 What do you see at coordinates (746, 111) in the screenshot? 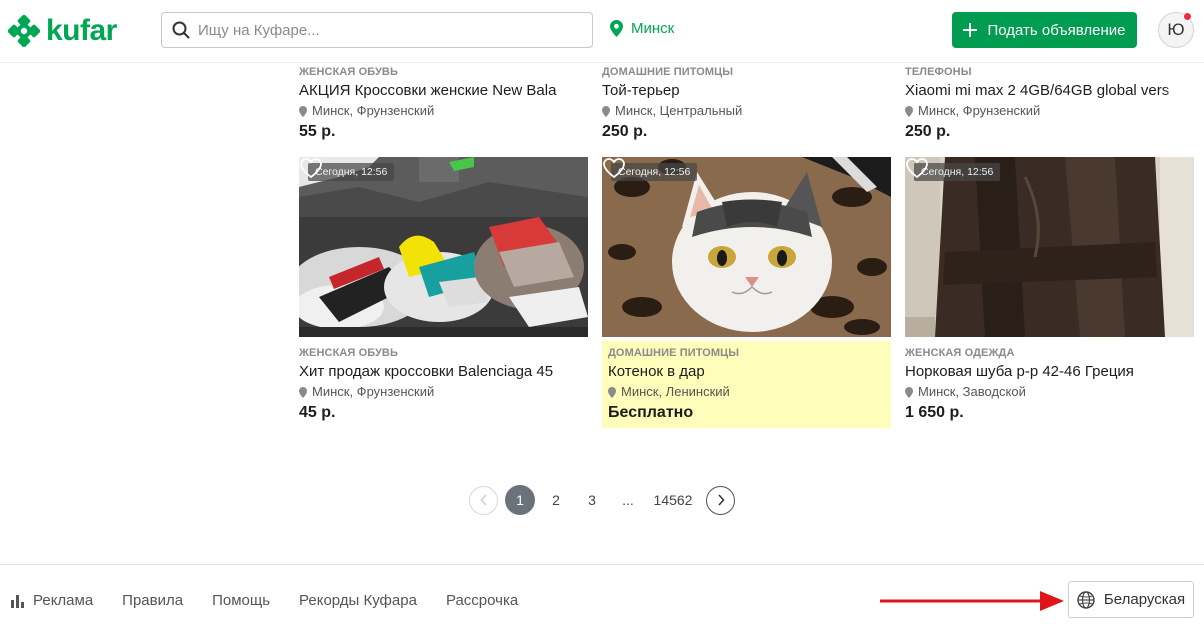
I see `listing-location: Минск, Центральный` at bounding box center [746, 111].